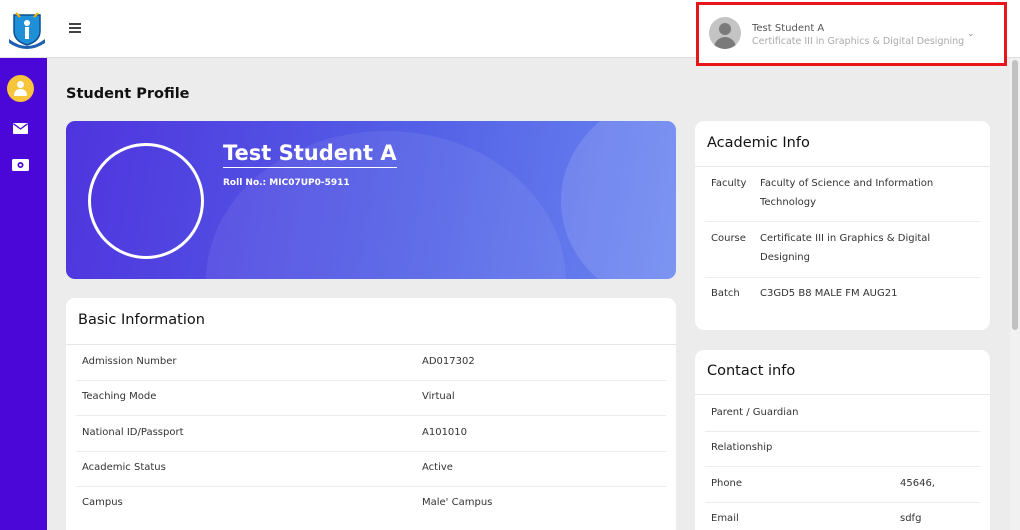  Describe the element at coordinates (728, 238) in the screenshot. I see `row-label: Course` at that location.